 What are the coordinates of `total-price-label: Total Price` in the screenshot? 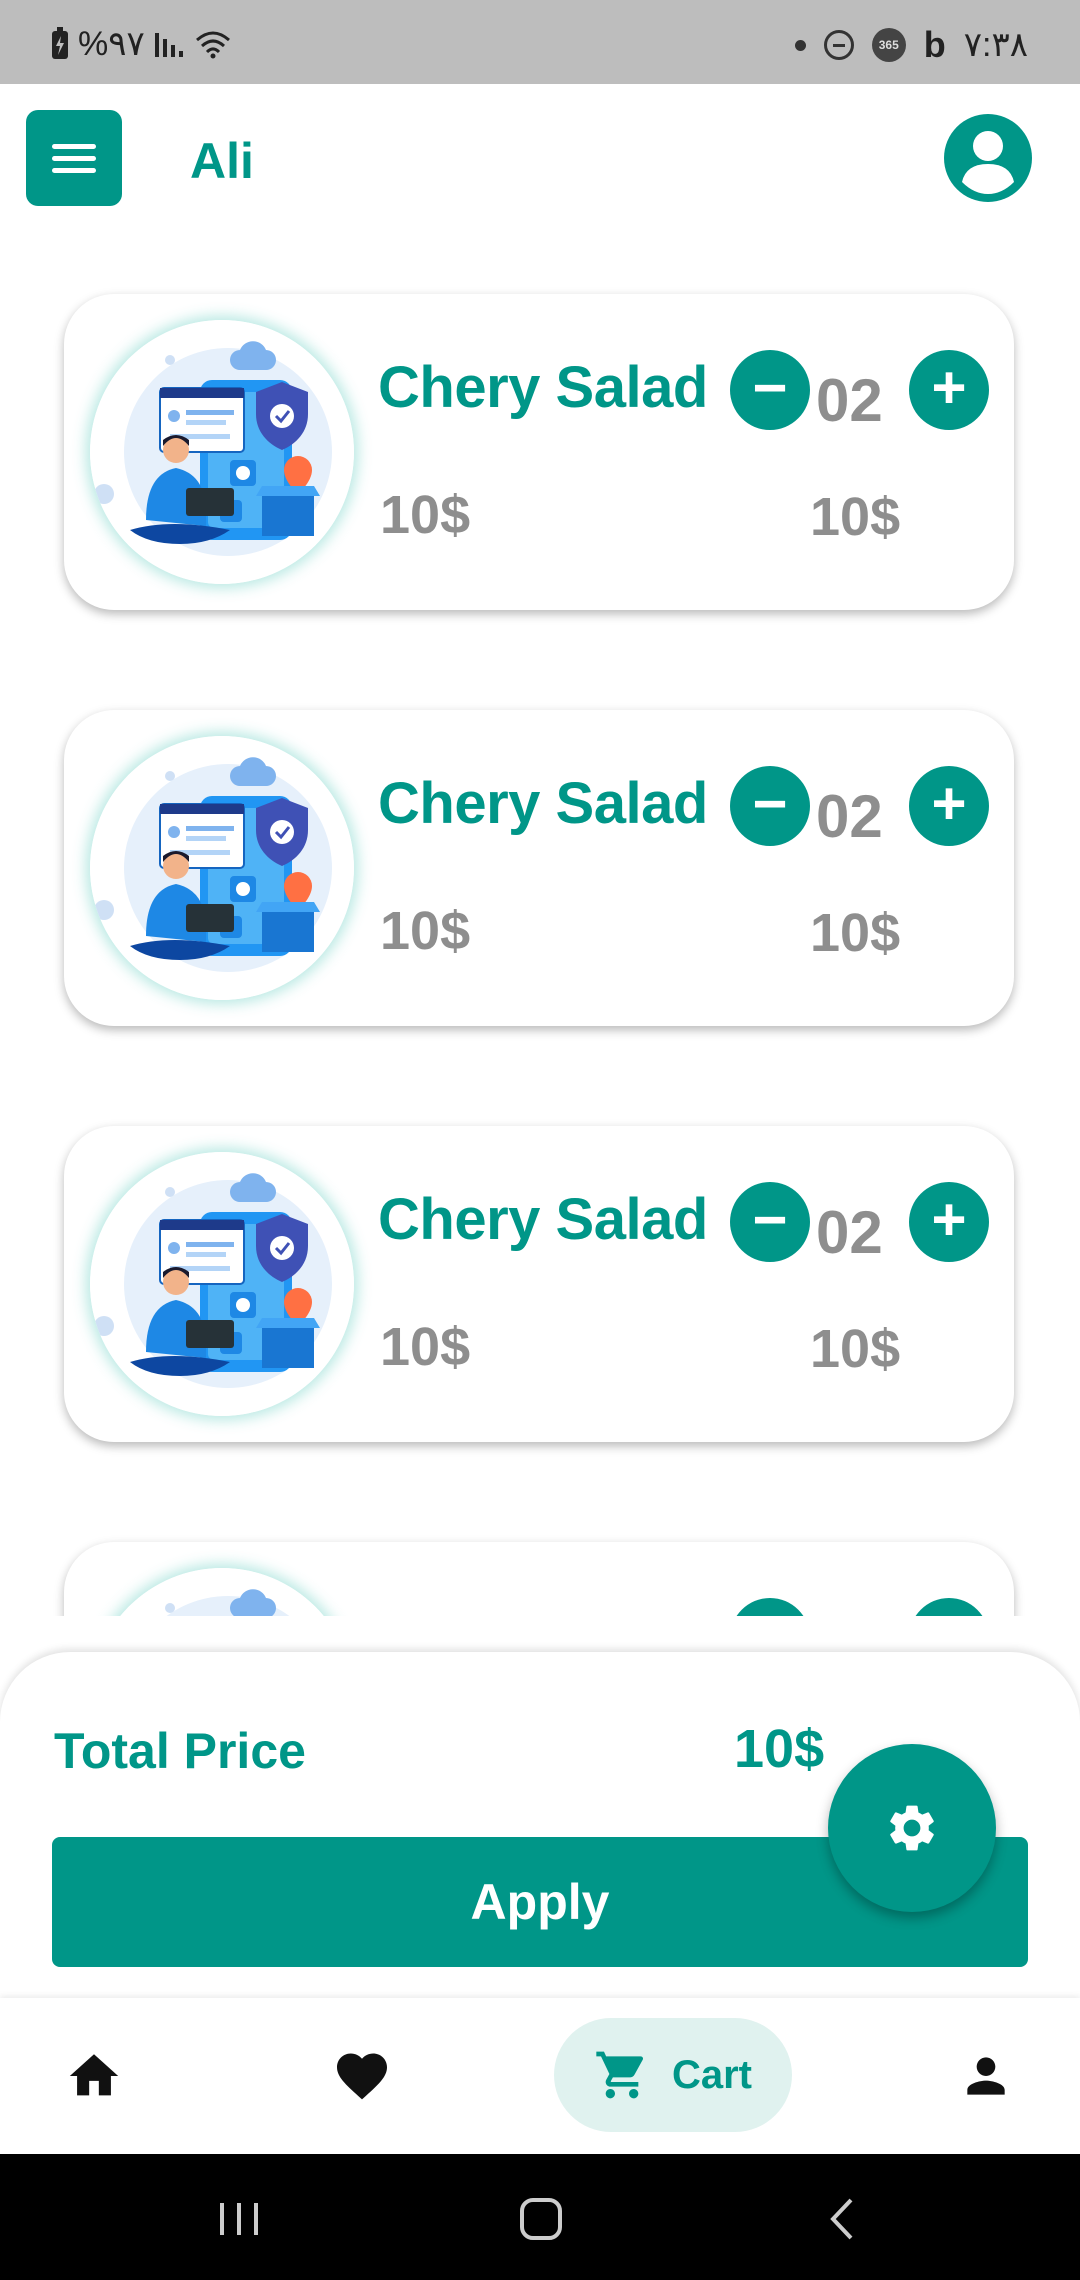 It's located at (180, 1751).